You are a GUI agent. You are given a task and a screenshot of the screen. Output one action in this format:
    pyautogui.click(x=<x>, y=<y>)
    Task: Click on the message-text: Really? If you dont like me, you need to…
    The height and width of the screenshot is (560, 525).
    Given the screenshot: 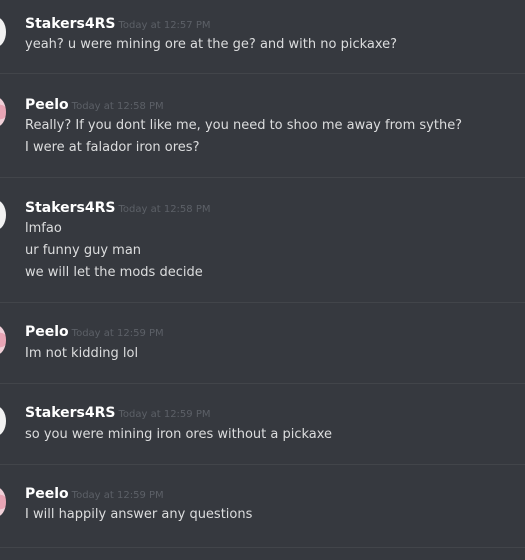 What is the action you would take?
    pyautogui.click(x=244, y=125)
    